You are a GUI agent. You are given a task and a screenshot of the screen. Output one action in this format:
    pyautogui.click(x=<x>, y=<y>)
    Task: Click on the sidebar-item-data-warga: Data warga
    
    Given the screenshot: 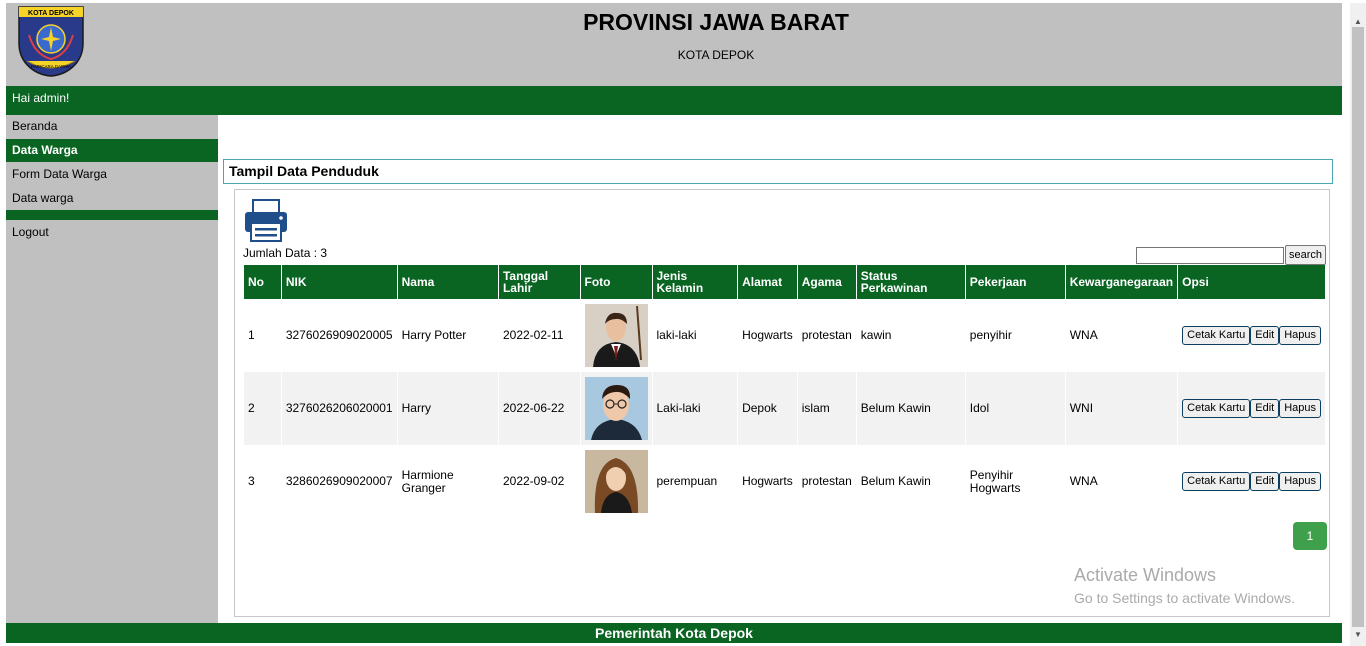 What is the action you would take?
    pyautogui.click(x=112, y=198)
    